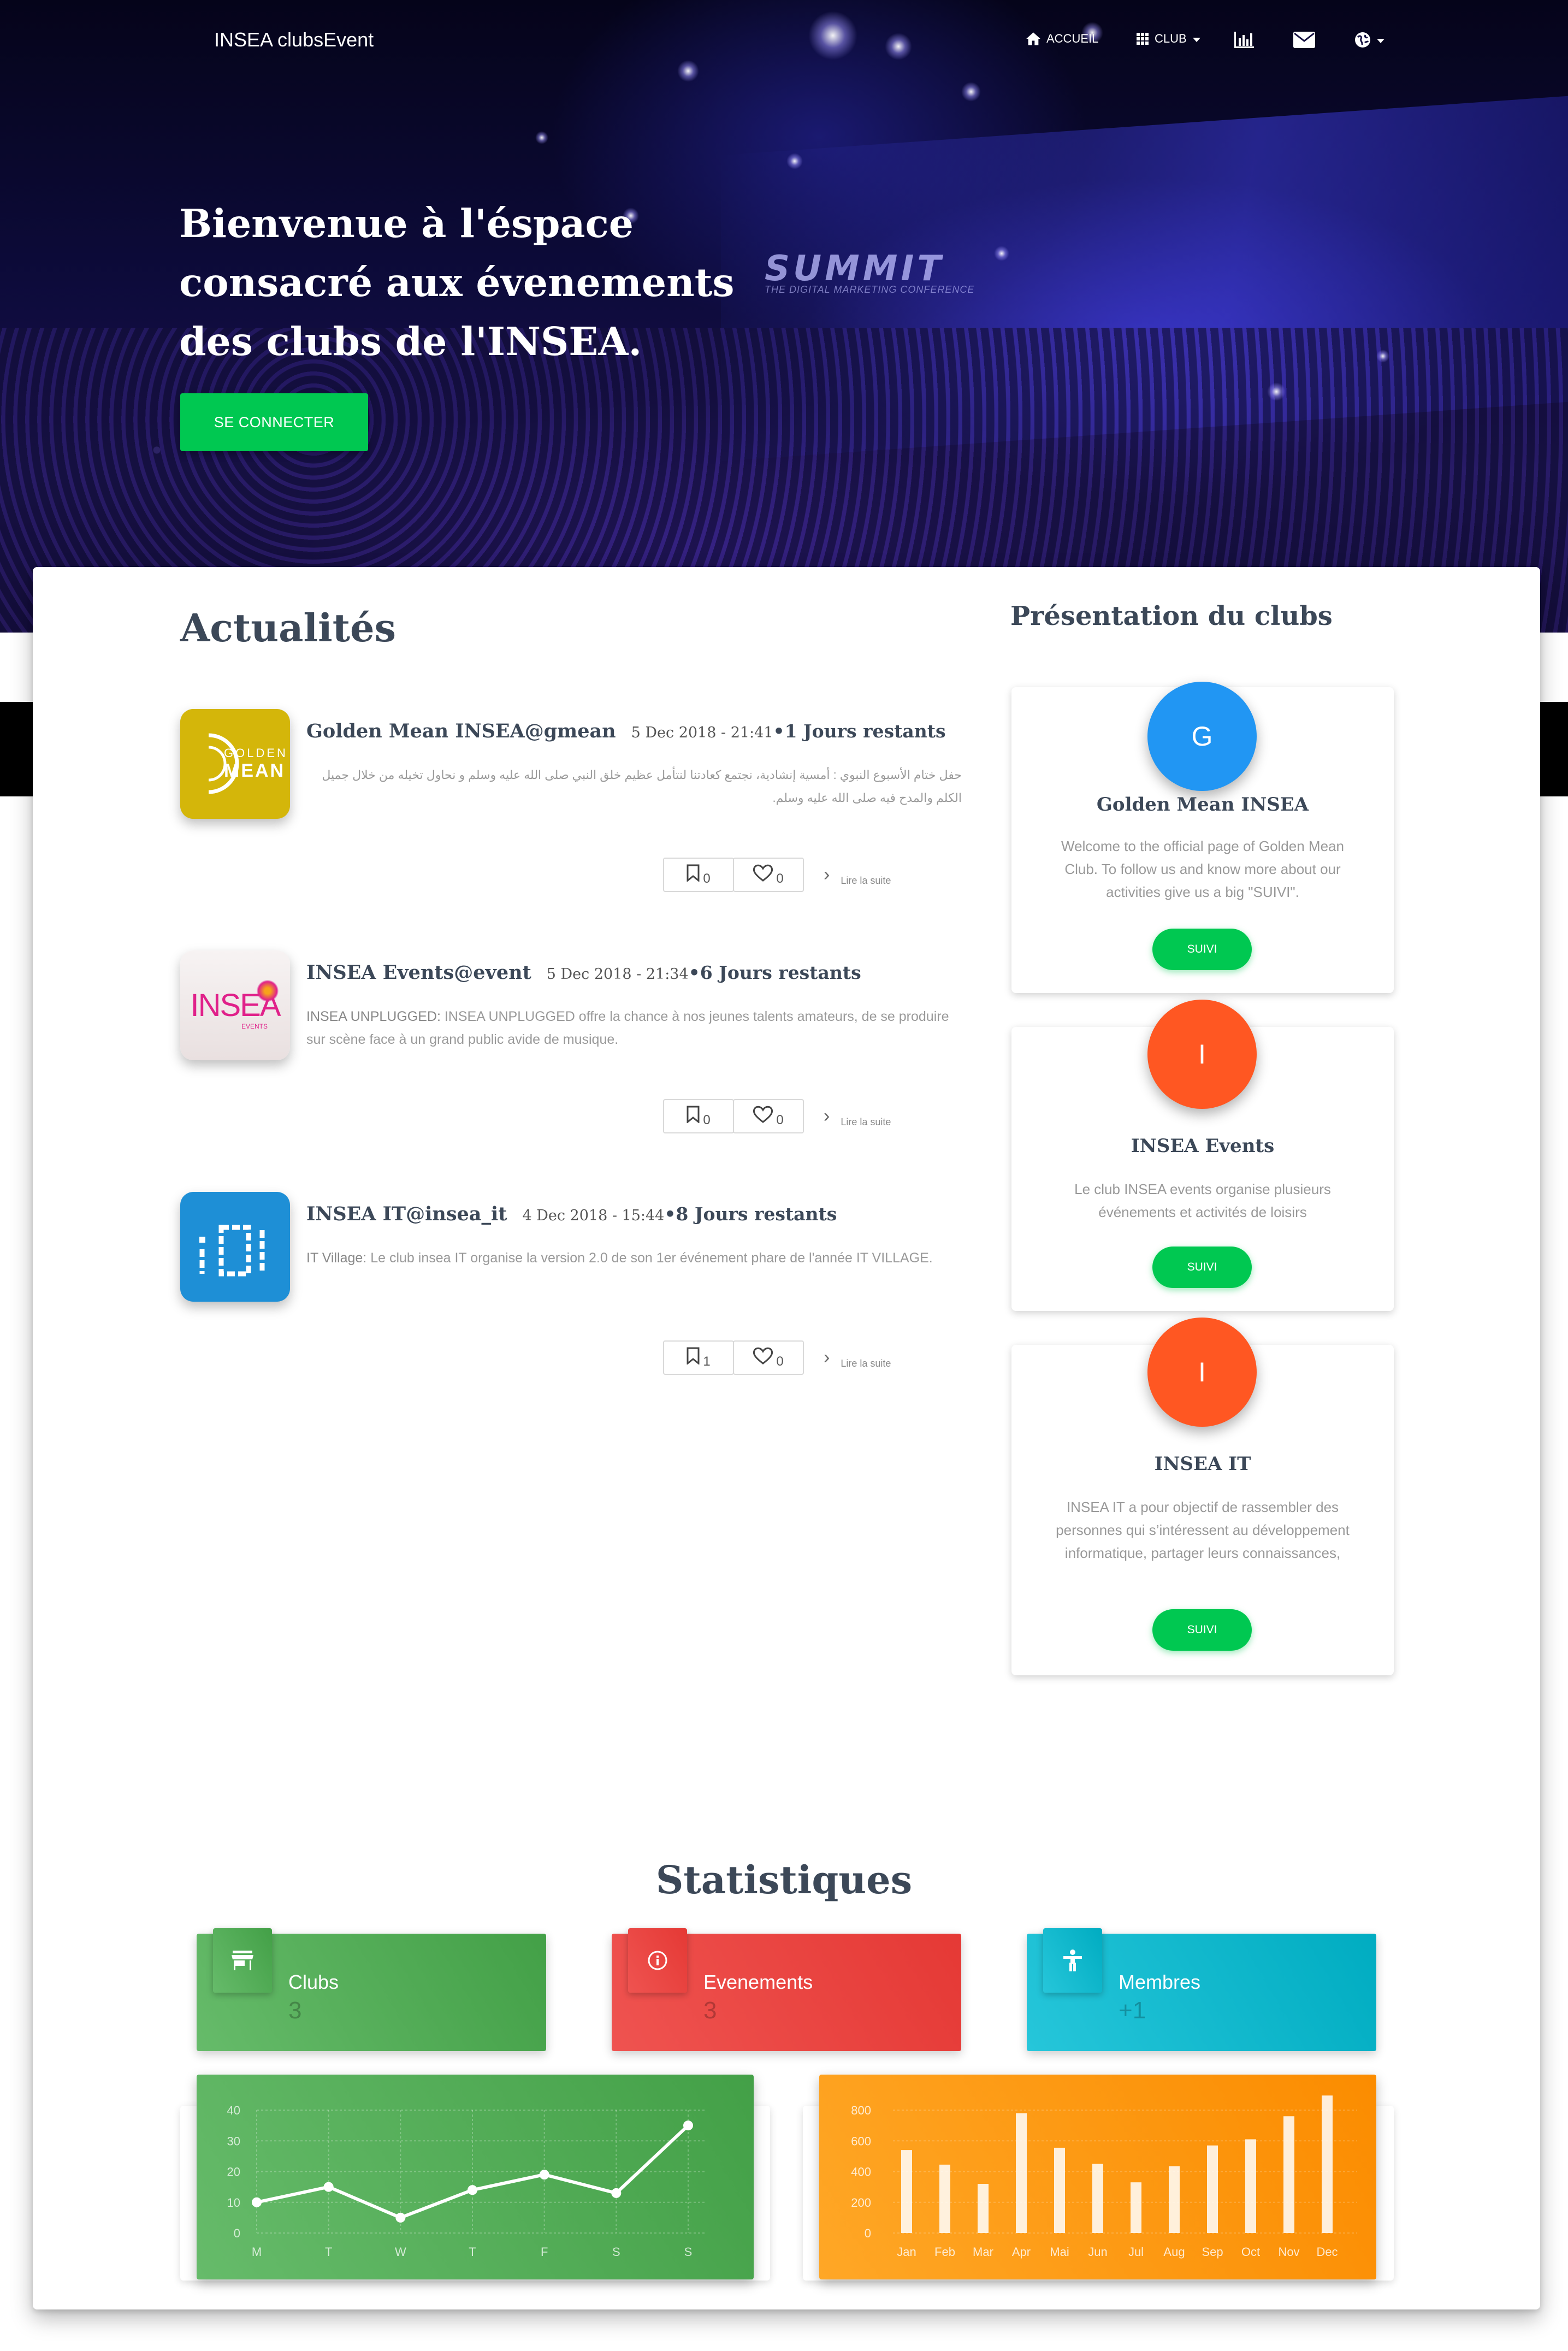 The width and height of the screenshot is (1568, 2351). I want to click on nav-club-dropdown: CLUB, so click(1168, 39).